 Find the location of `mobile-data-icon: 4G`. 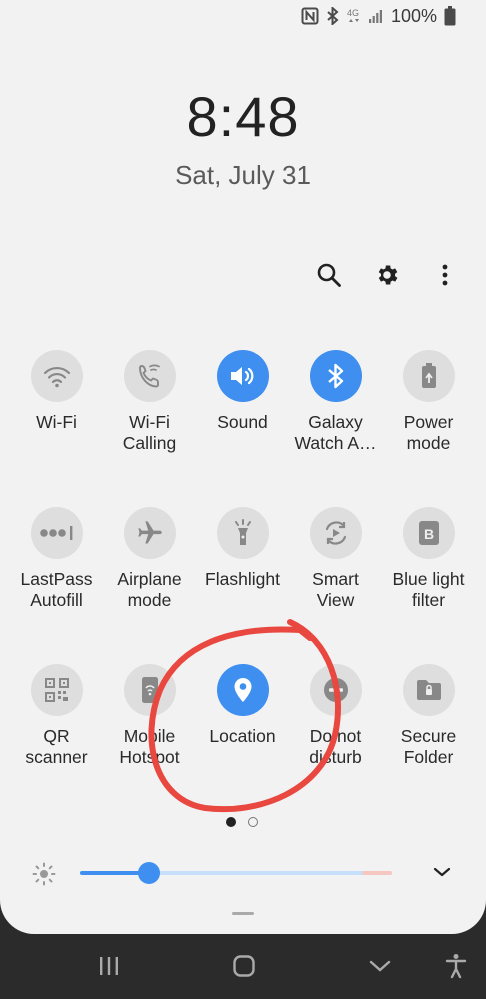

mobile-data-icon: 4G is located at coordinates (354, 16).